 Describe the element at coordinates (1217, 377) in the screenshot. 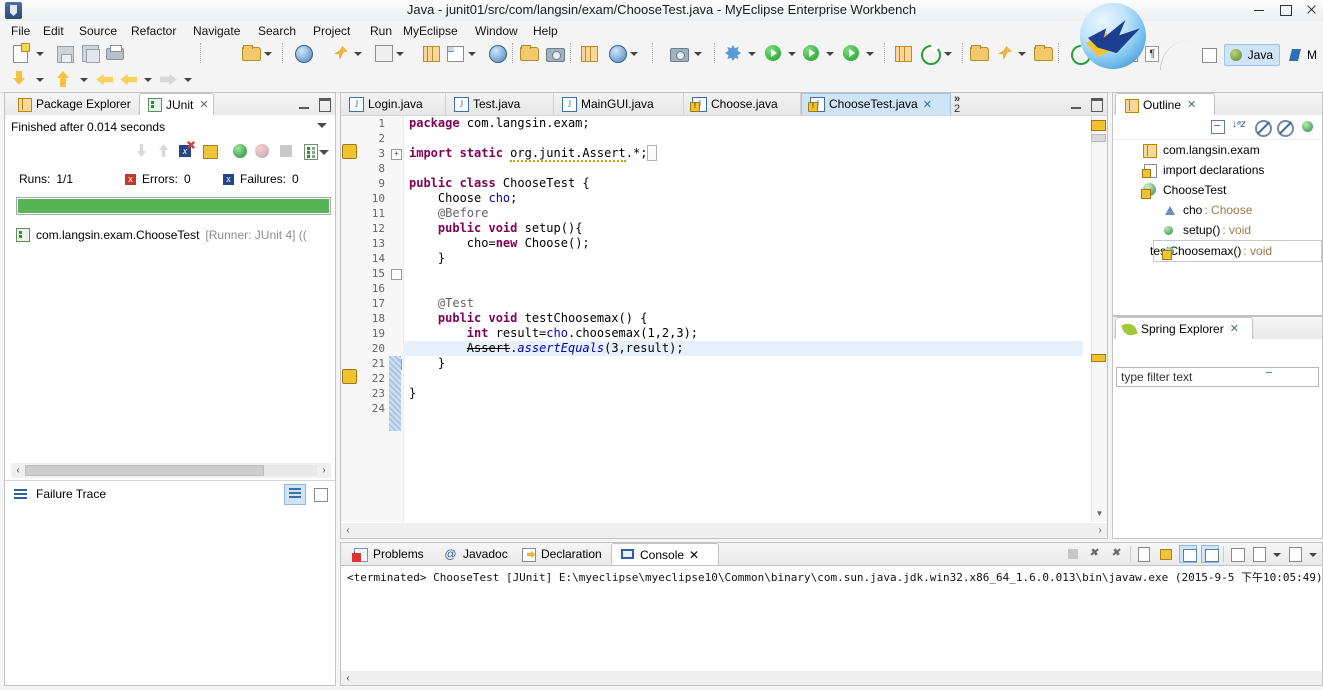

I see `spring-filter-input: type filter text` at that location.